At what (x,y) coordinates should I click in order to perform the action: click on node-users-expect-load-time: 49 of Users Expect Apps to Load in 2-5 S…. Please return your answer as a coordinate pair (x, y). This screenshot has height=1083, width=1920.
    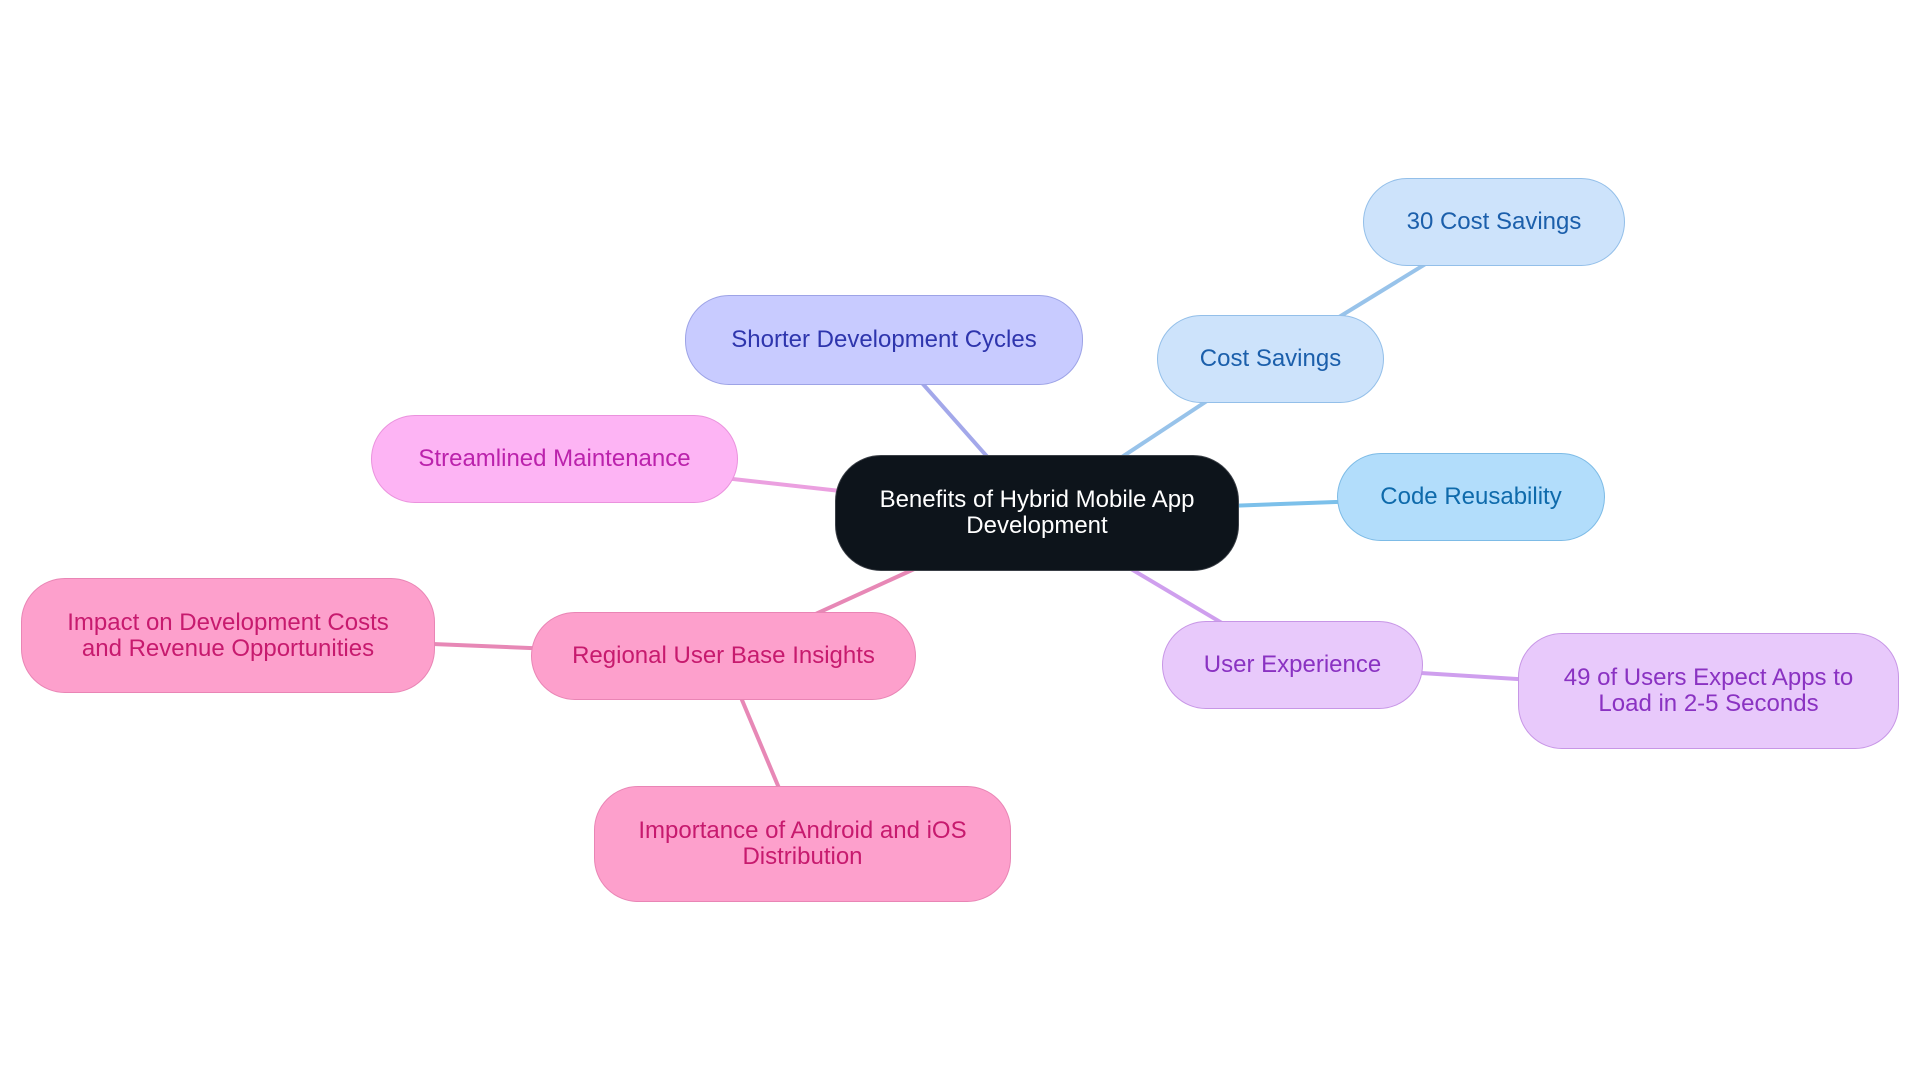
    Looking at the image, I should click on (1708, 691).